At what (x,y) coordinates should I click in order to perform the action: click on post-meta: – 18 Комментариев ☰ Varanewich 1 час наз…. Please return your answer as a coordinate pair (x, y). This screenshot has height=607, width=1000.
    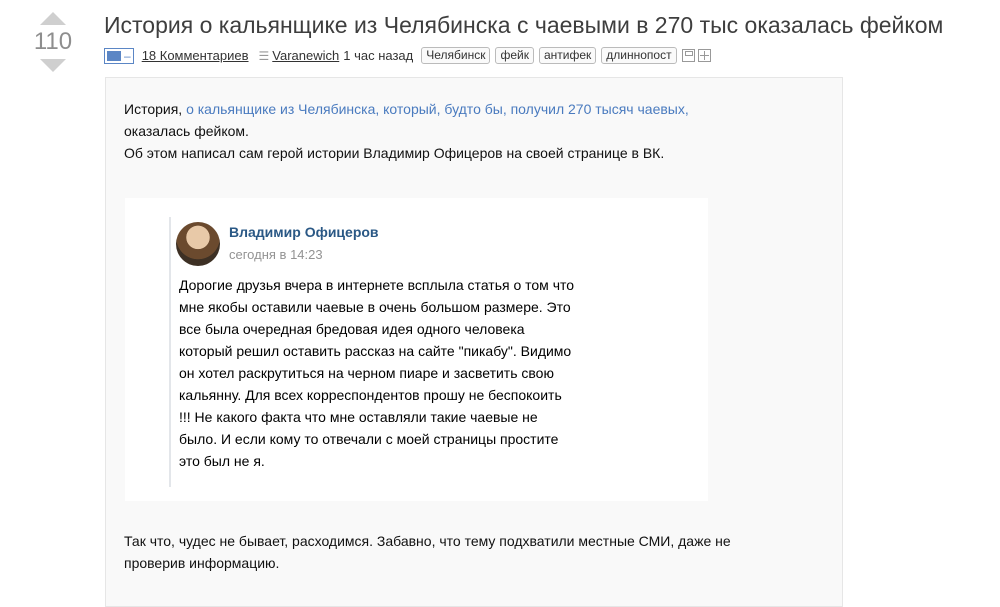
    Looking at the image, I should click on (407, 55).